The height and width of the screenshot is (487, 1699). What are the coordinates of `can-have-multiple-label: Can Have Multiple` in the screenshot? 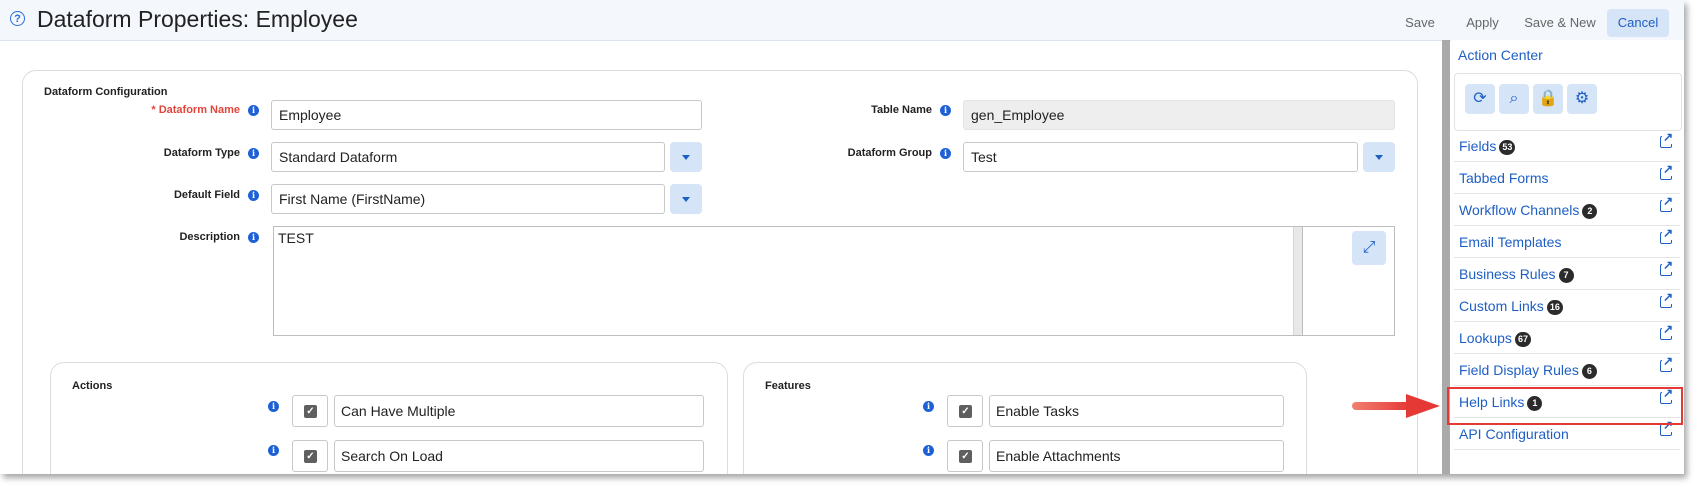 It's located at (519, 411).